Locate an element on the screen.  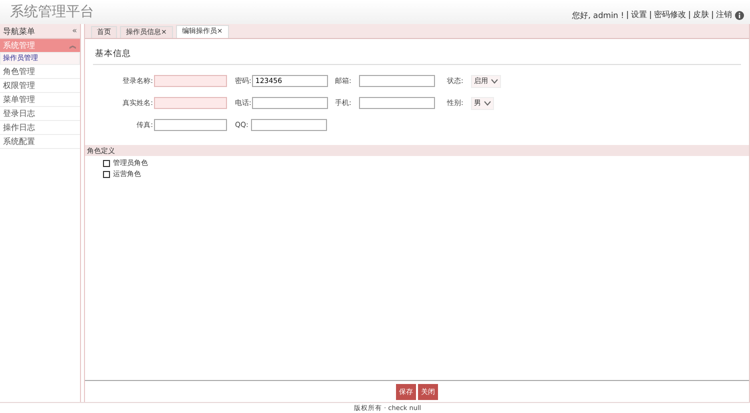
greeting: 您好, admin ! is located at coordinates (598, 15).